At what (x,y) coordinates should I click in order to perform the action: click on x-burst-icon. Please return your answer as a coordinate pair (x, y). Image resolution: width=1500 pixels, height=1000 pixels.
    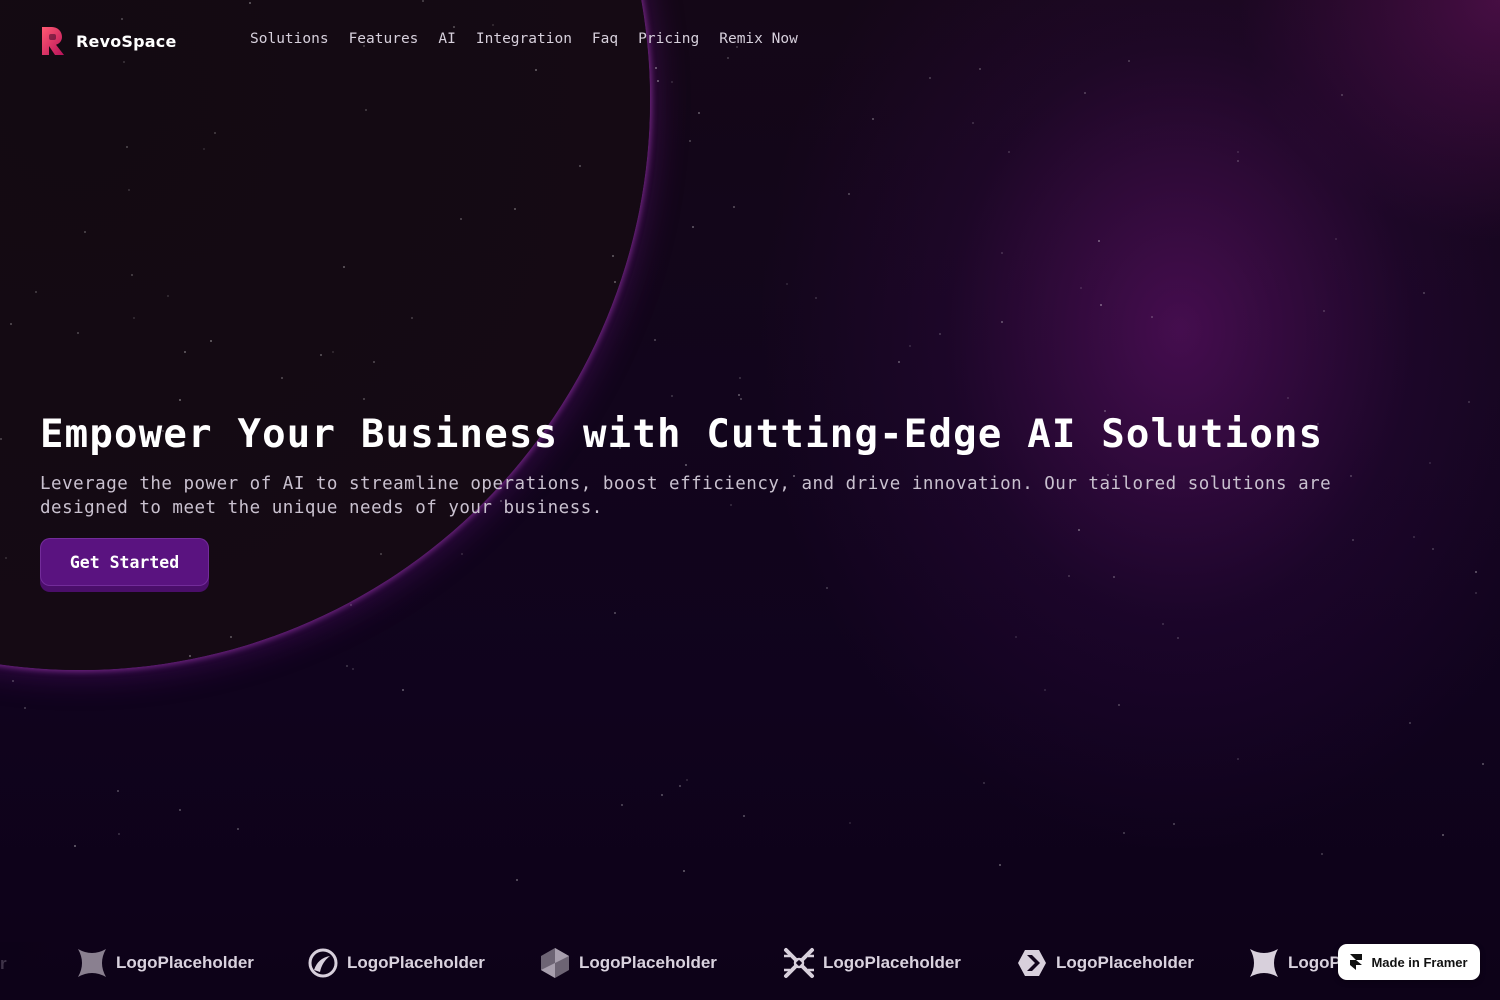
    Looking at the image, I should click on (799, 963).